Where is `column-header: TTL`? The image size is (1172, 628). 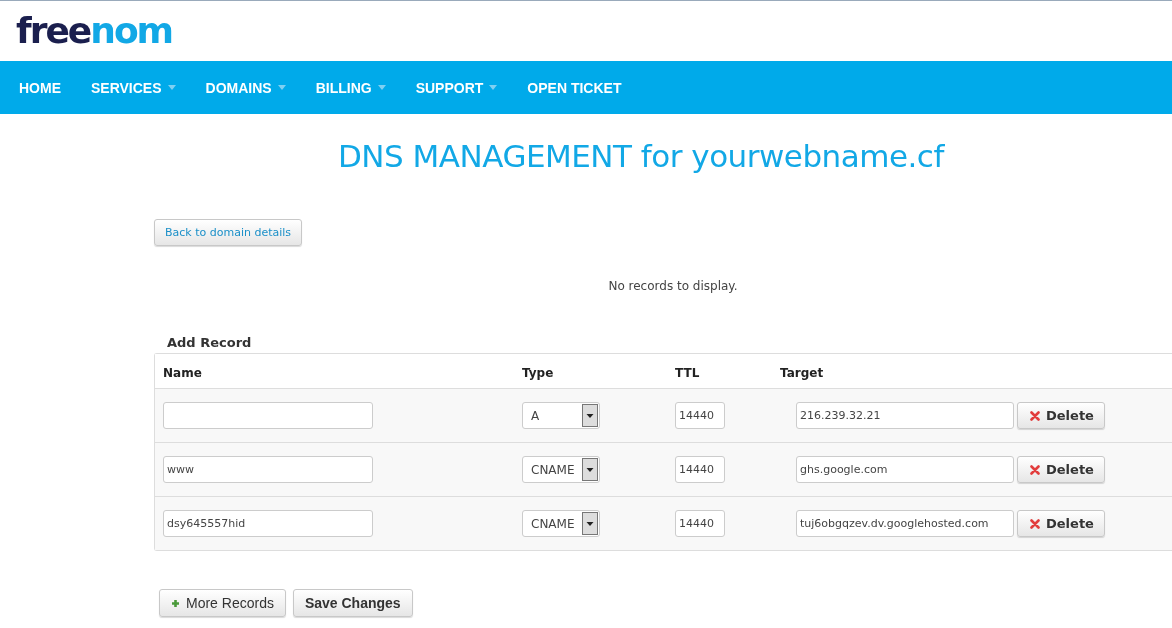
column-header: TTL is located at coordinates (687, 372).